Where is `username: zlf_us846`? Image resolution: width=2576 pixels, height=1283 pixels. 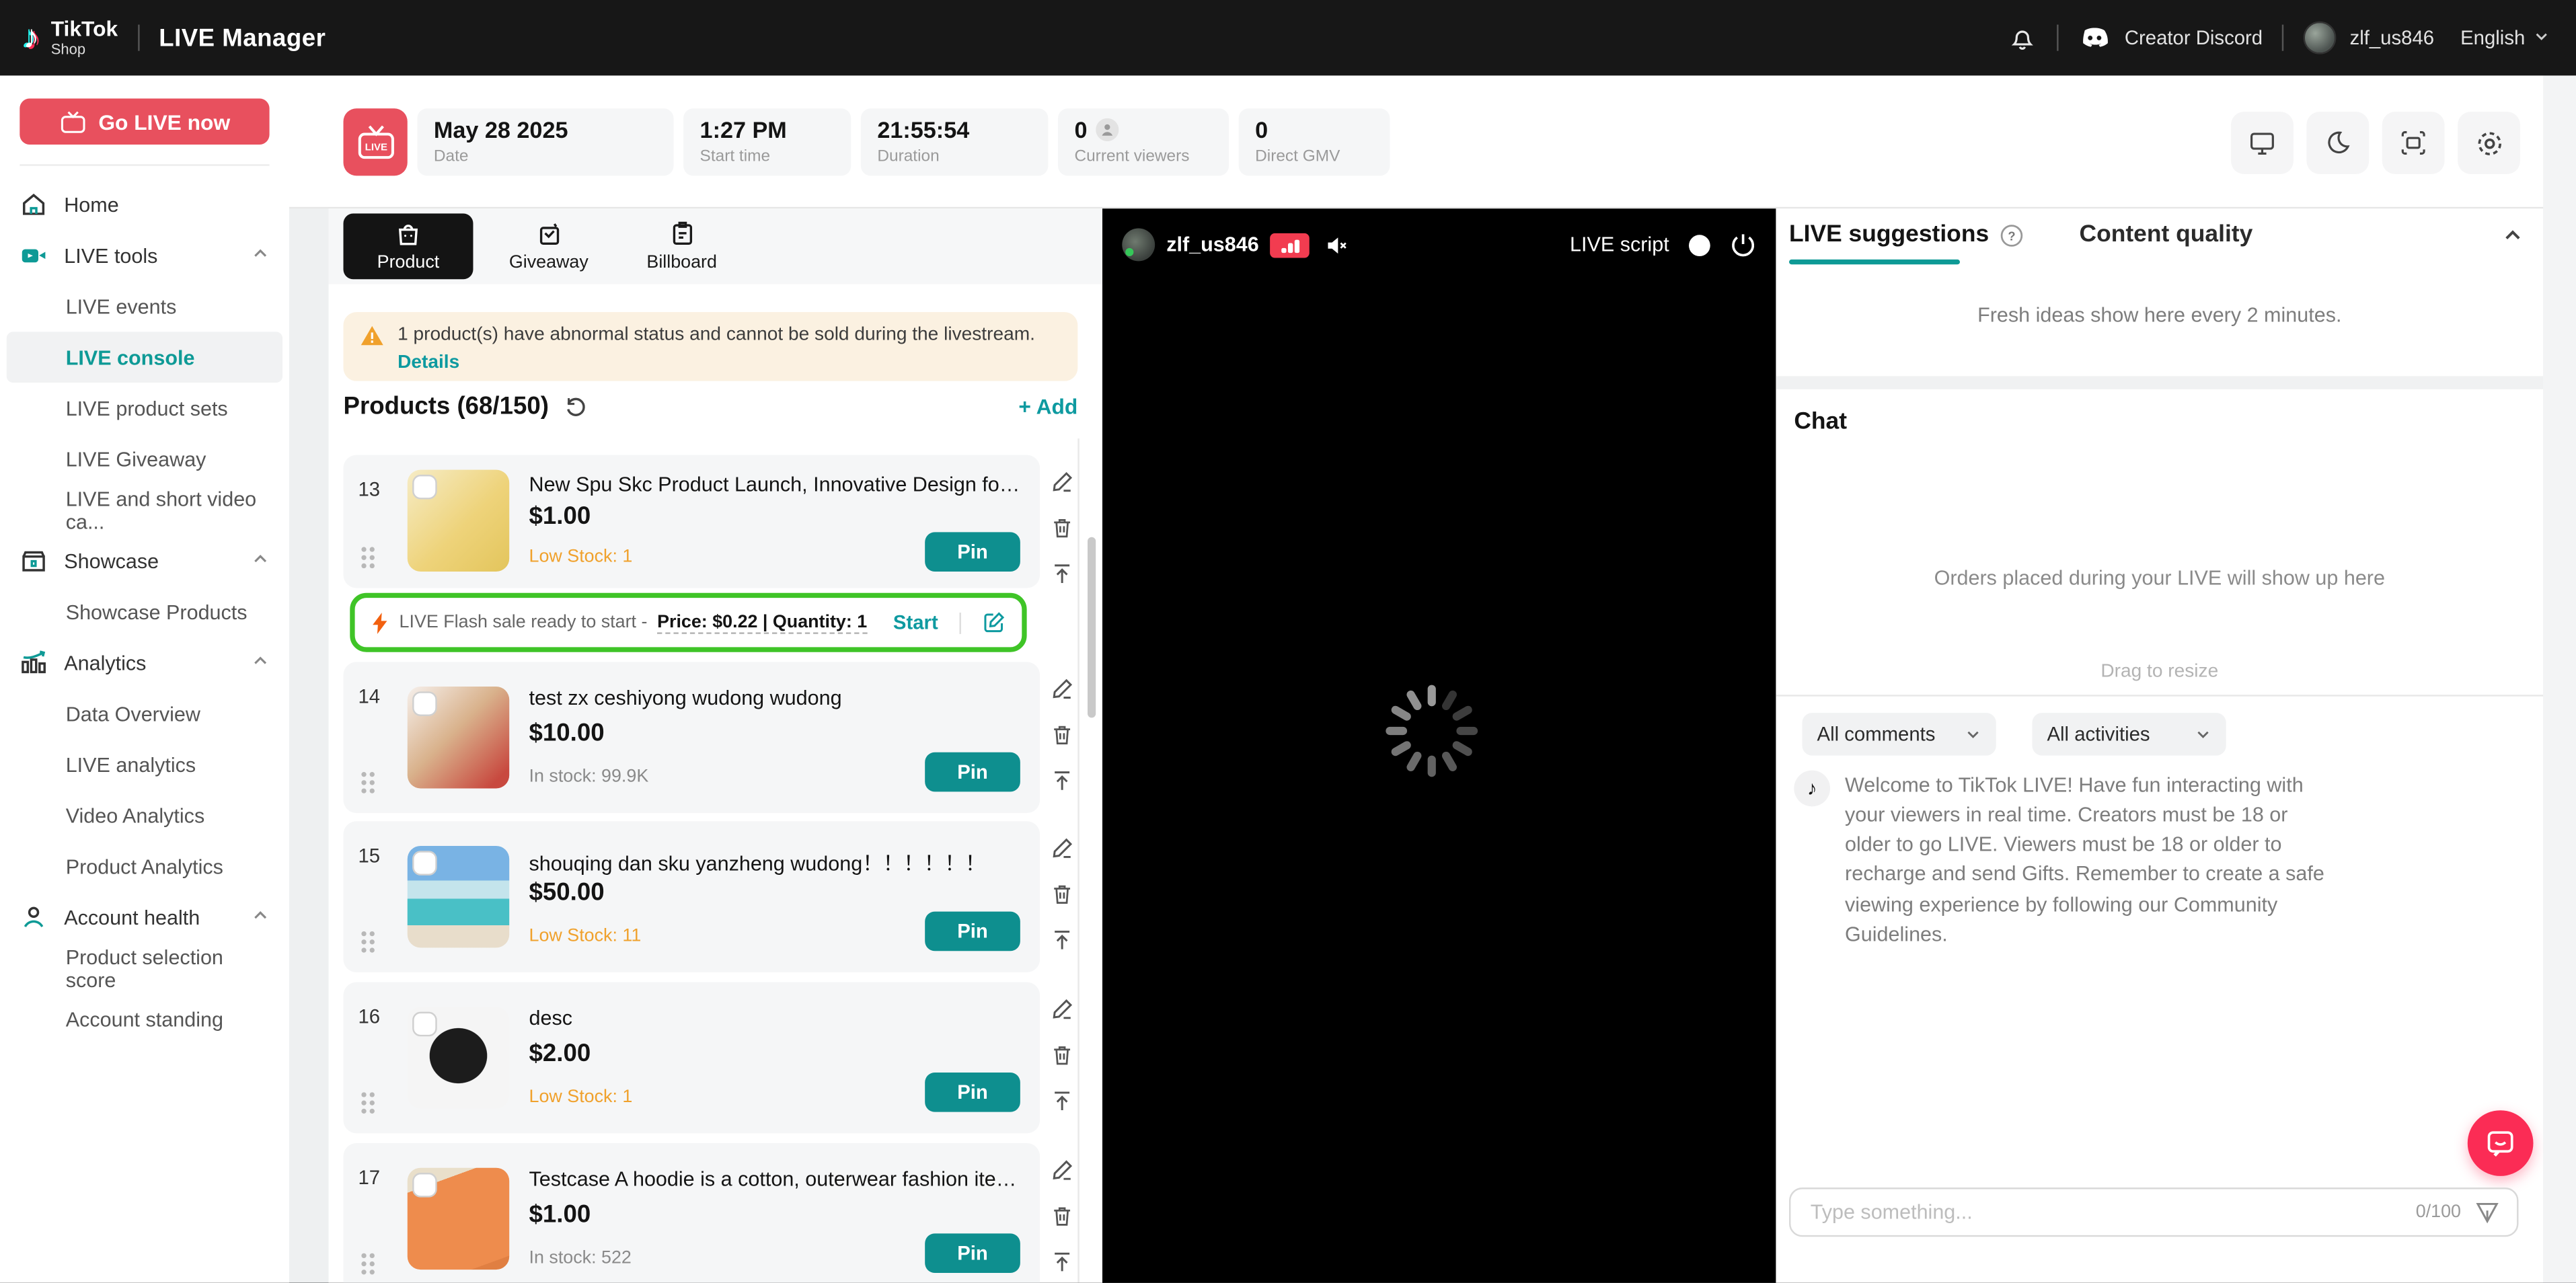
username: zlf_us846 is located at coordinates (2392, 37).